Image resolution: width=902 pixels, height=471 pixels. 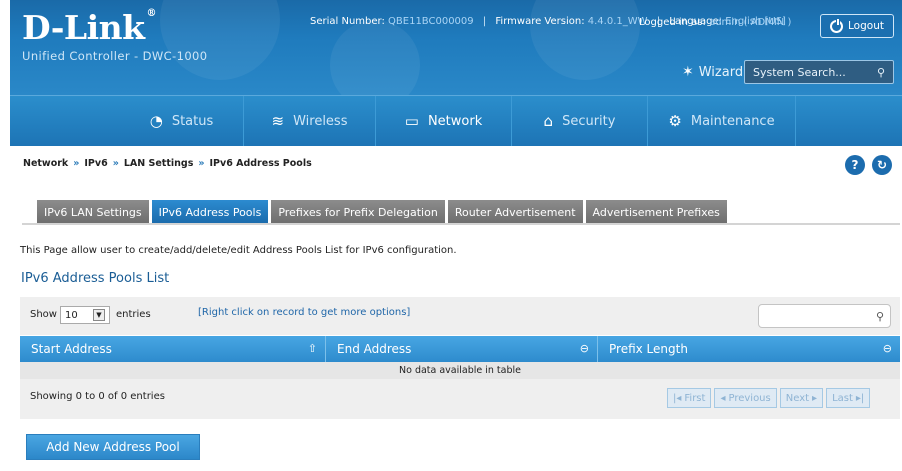 I want to click on table-search-input: ⚲, so click(x=824, y=316).